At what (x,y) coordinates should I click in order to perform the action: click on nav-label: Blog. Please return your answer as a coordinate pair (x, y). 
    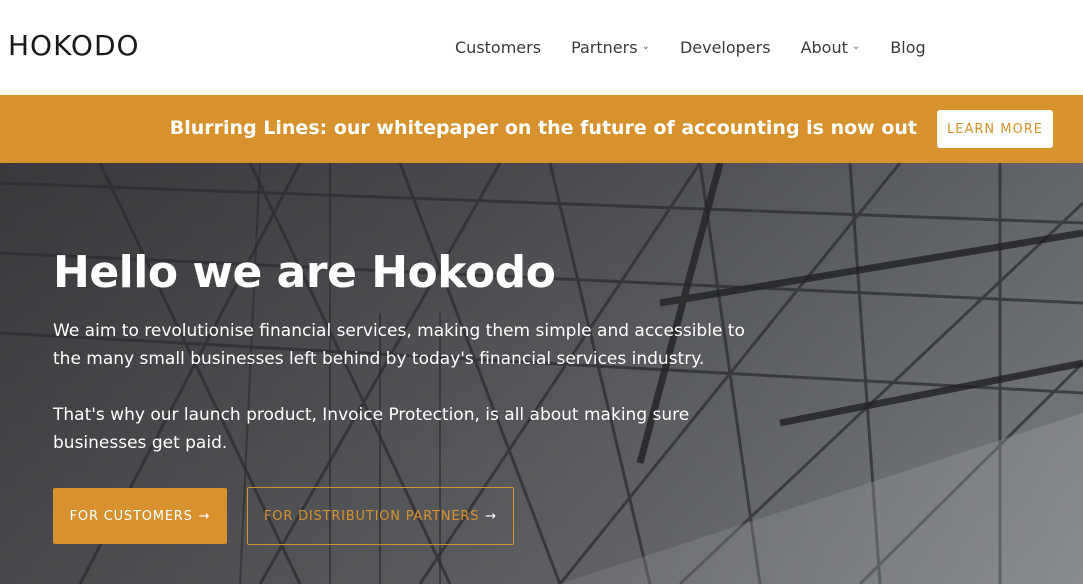
    Looking at the image, I should click on (908, 47).